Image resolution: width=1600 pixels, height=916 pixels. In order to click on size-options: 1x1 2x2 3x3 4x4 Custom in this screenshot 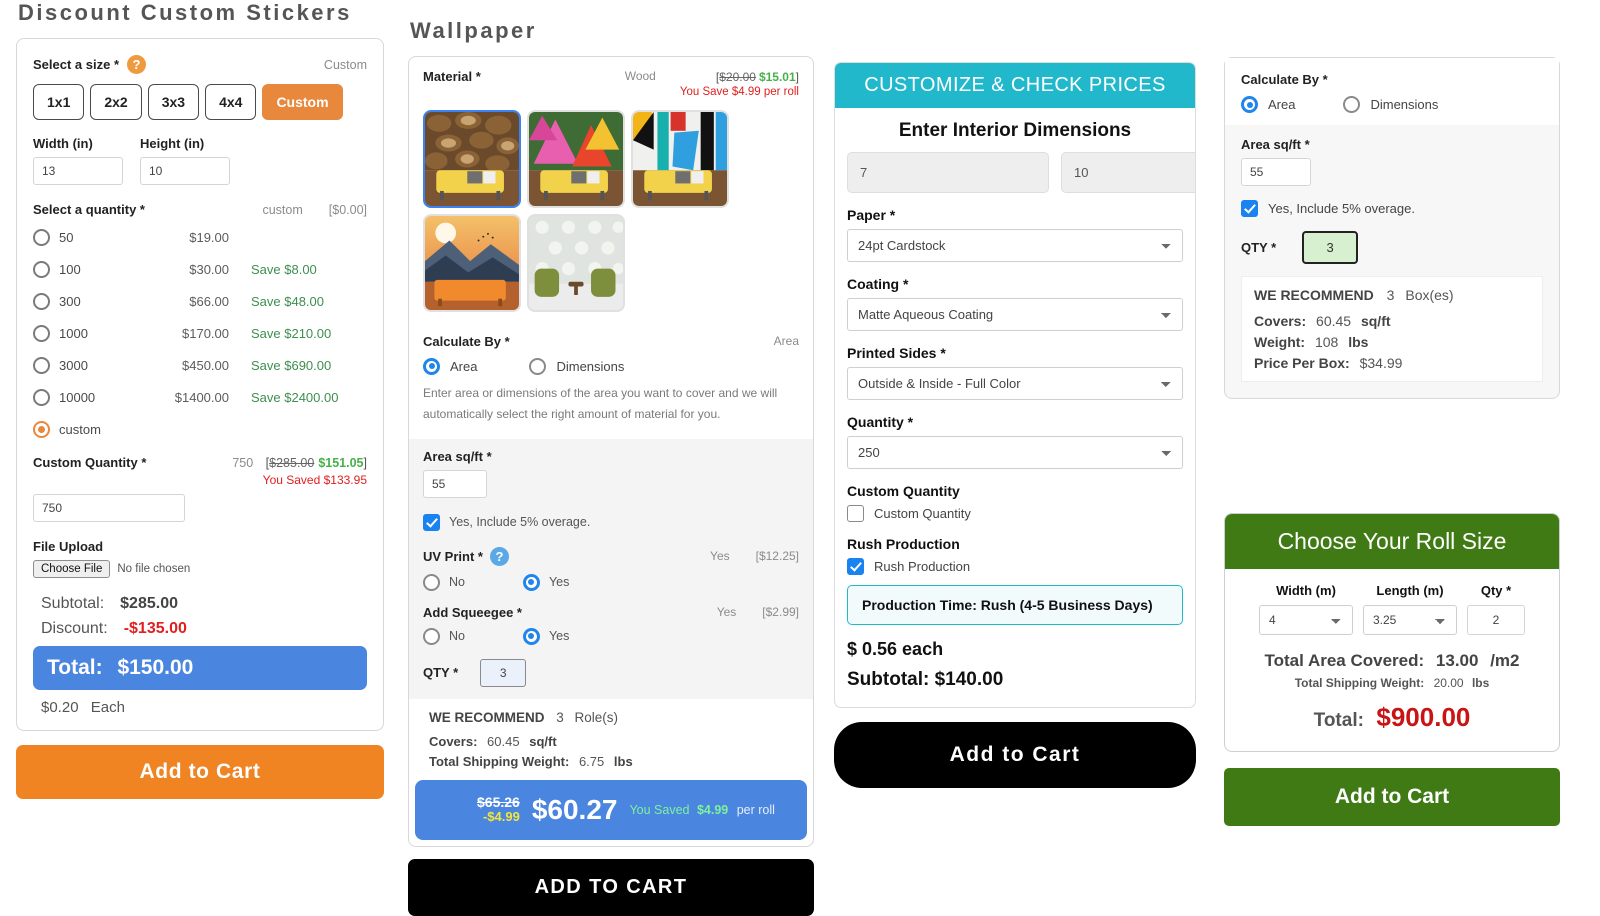, I will do `click(200, 102)`.